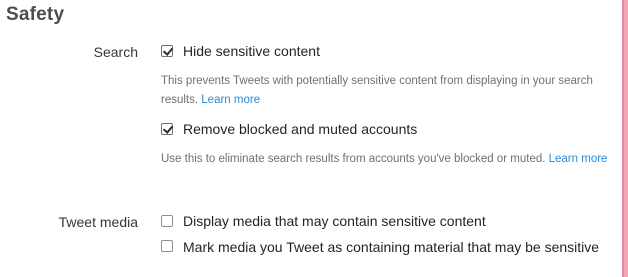 The image size is (628, 277). I want to click on hide-sensitive-learn-more-link: Learn more, so click(230, 100).